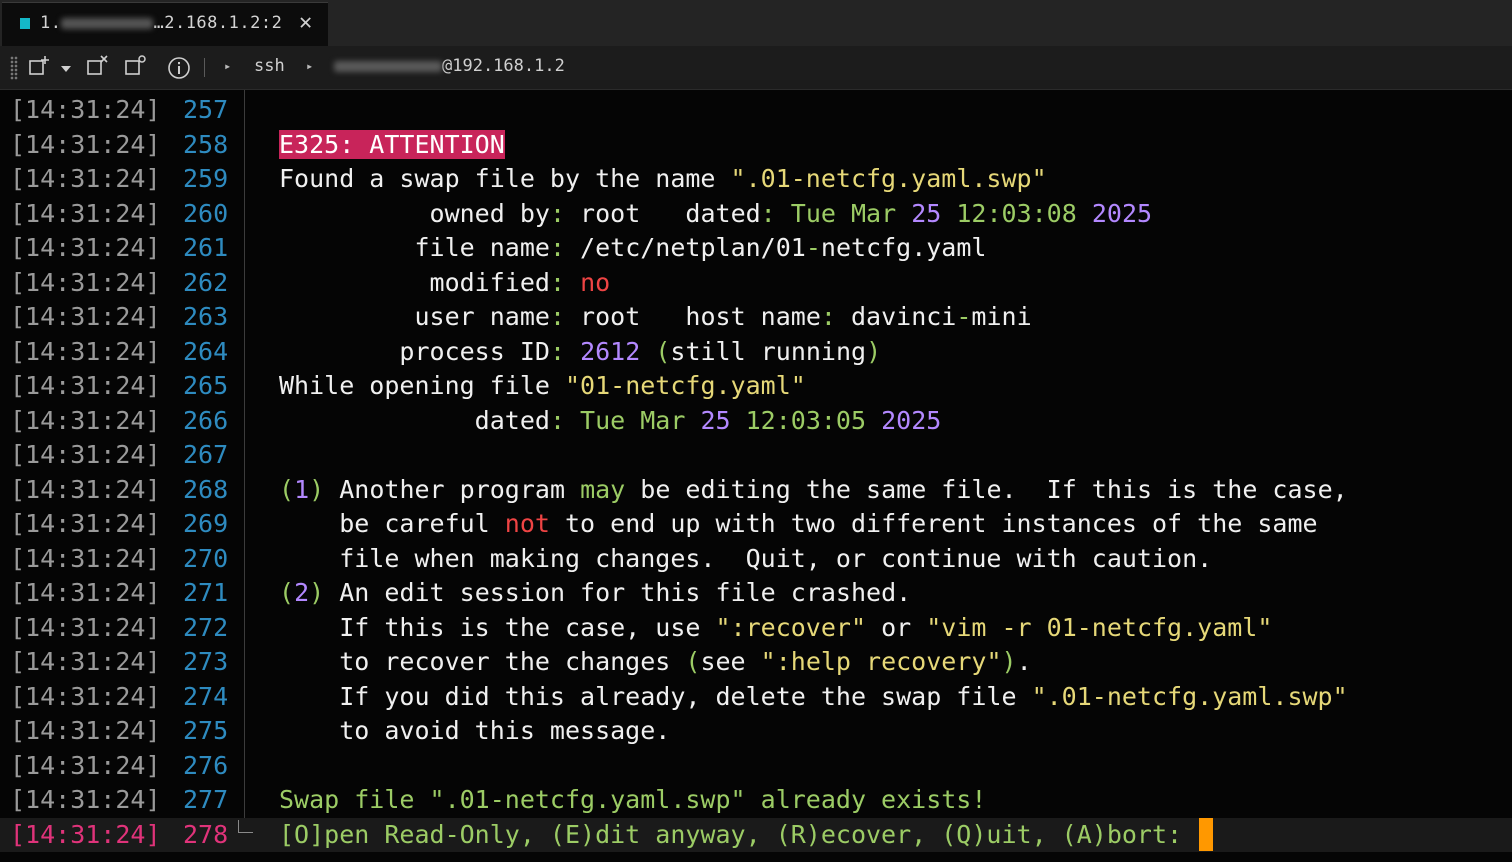 Image resolution: width=1512 pixels, height=862 pixels. I want to click on info-icon, so click(179, 70).